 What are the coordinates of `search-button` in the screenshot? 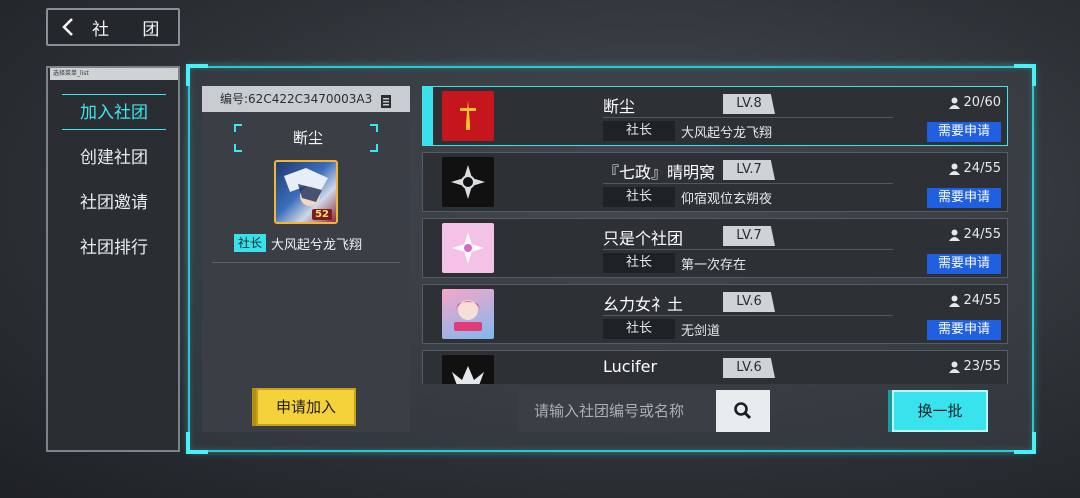 It's located at (743, 411).